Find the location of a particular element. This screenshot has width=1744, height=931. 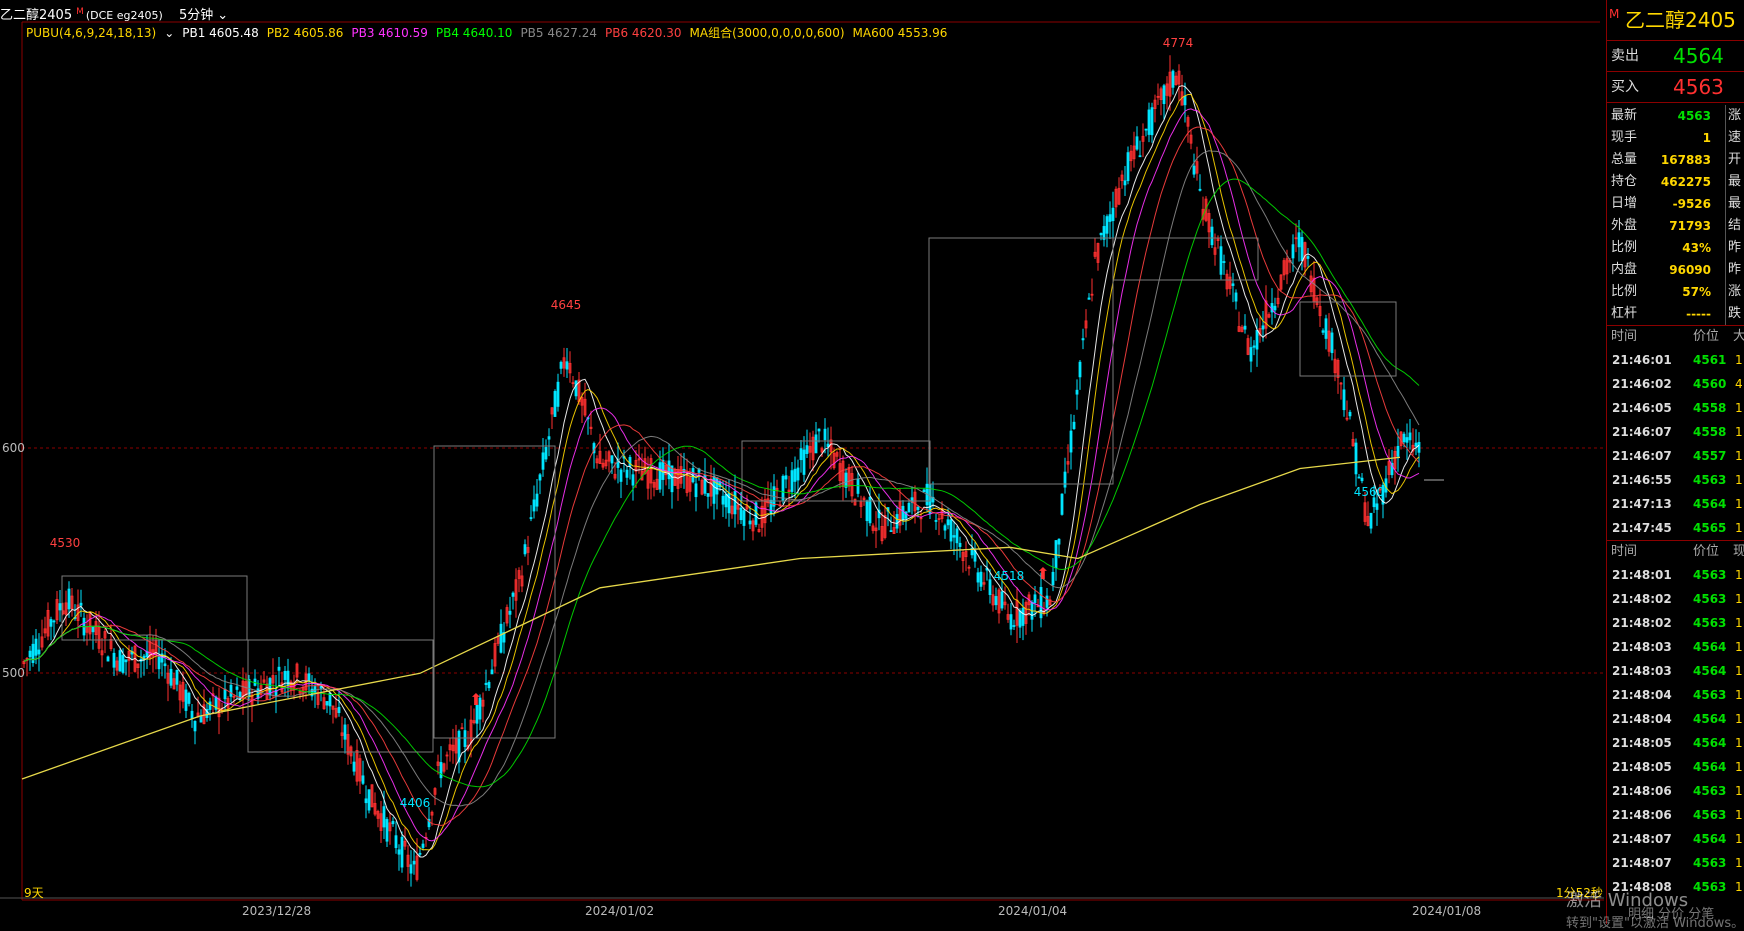

tick-row: 21:48:01 4563 1 is located at coordinates (1675, 575).